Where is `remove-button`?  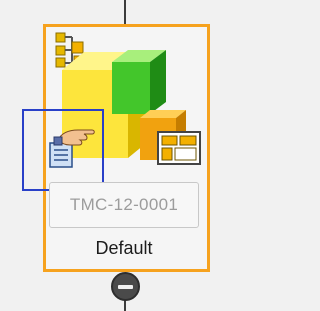
remove-button is located at coordinates (125, 286).